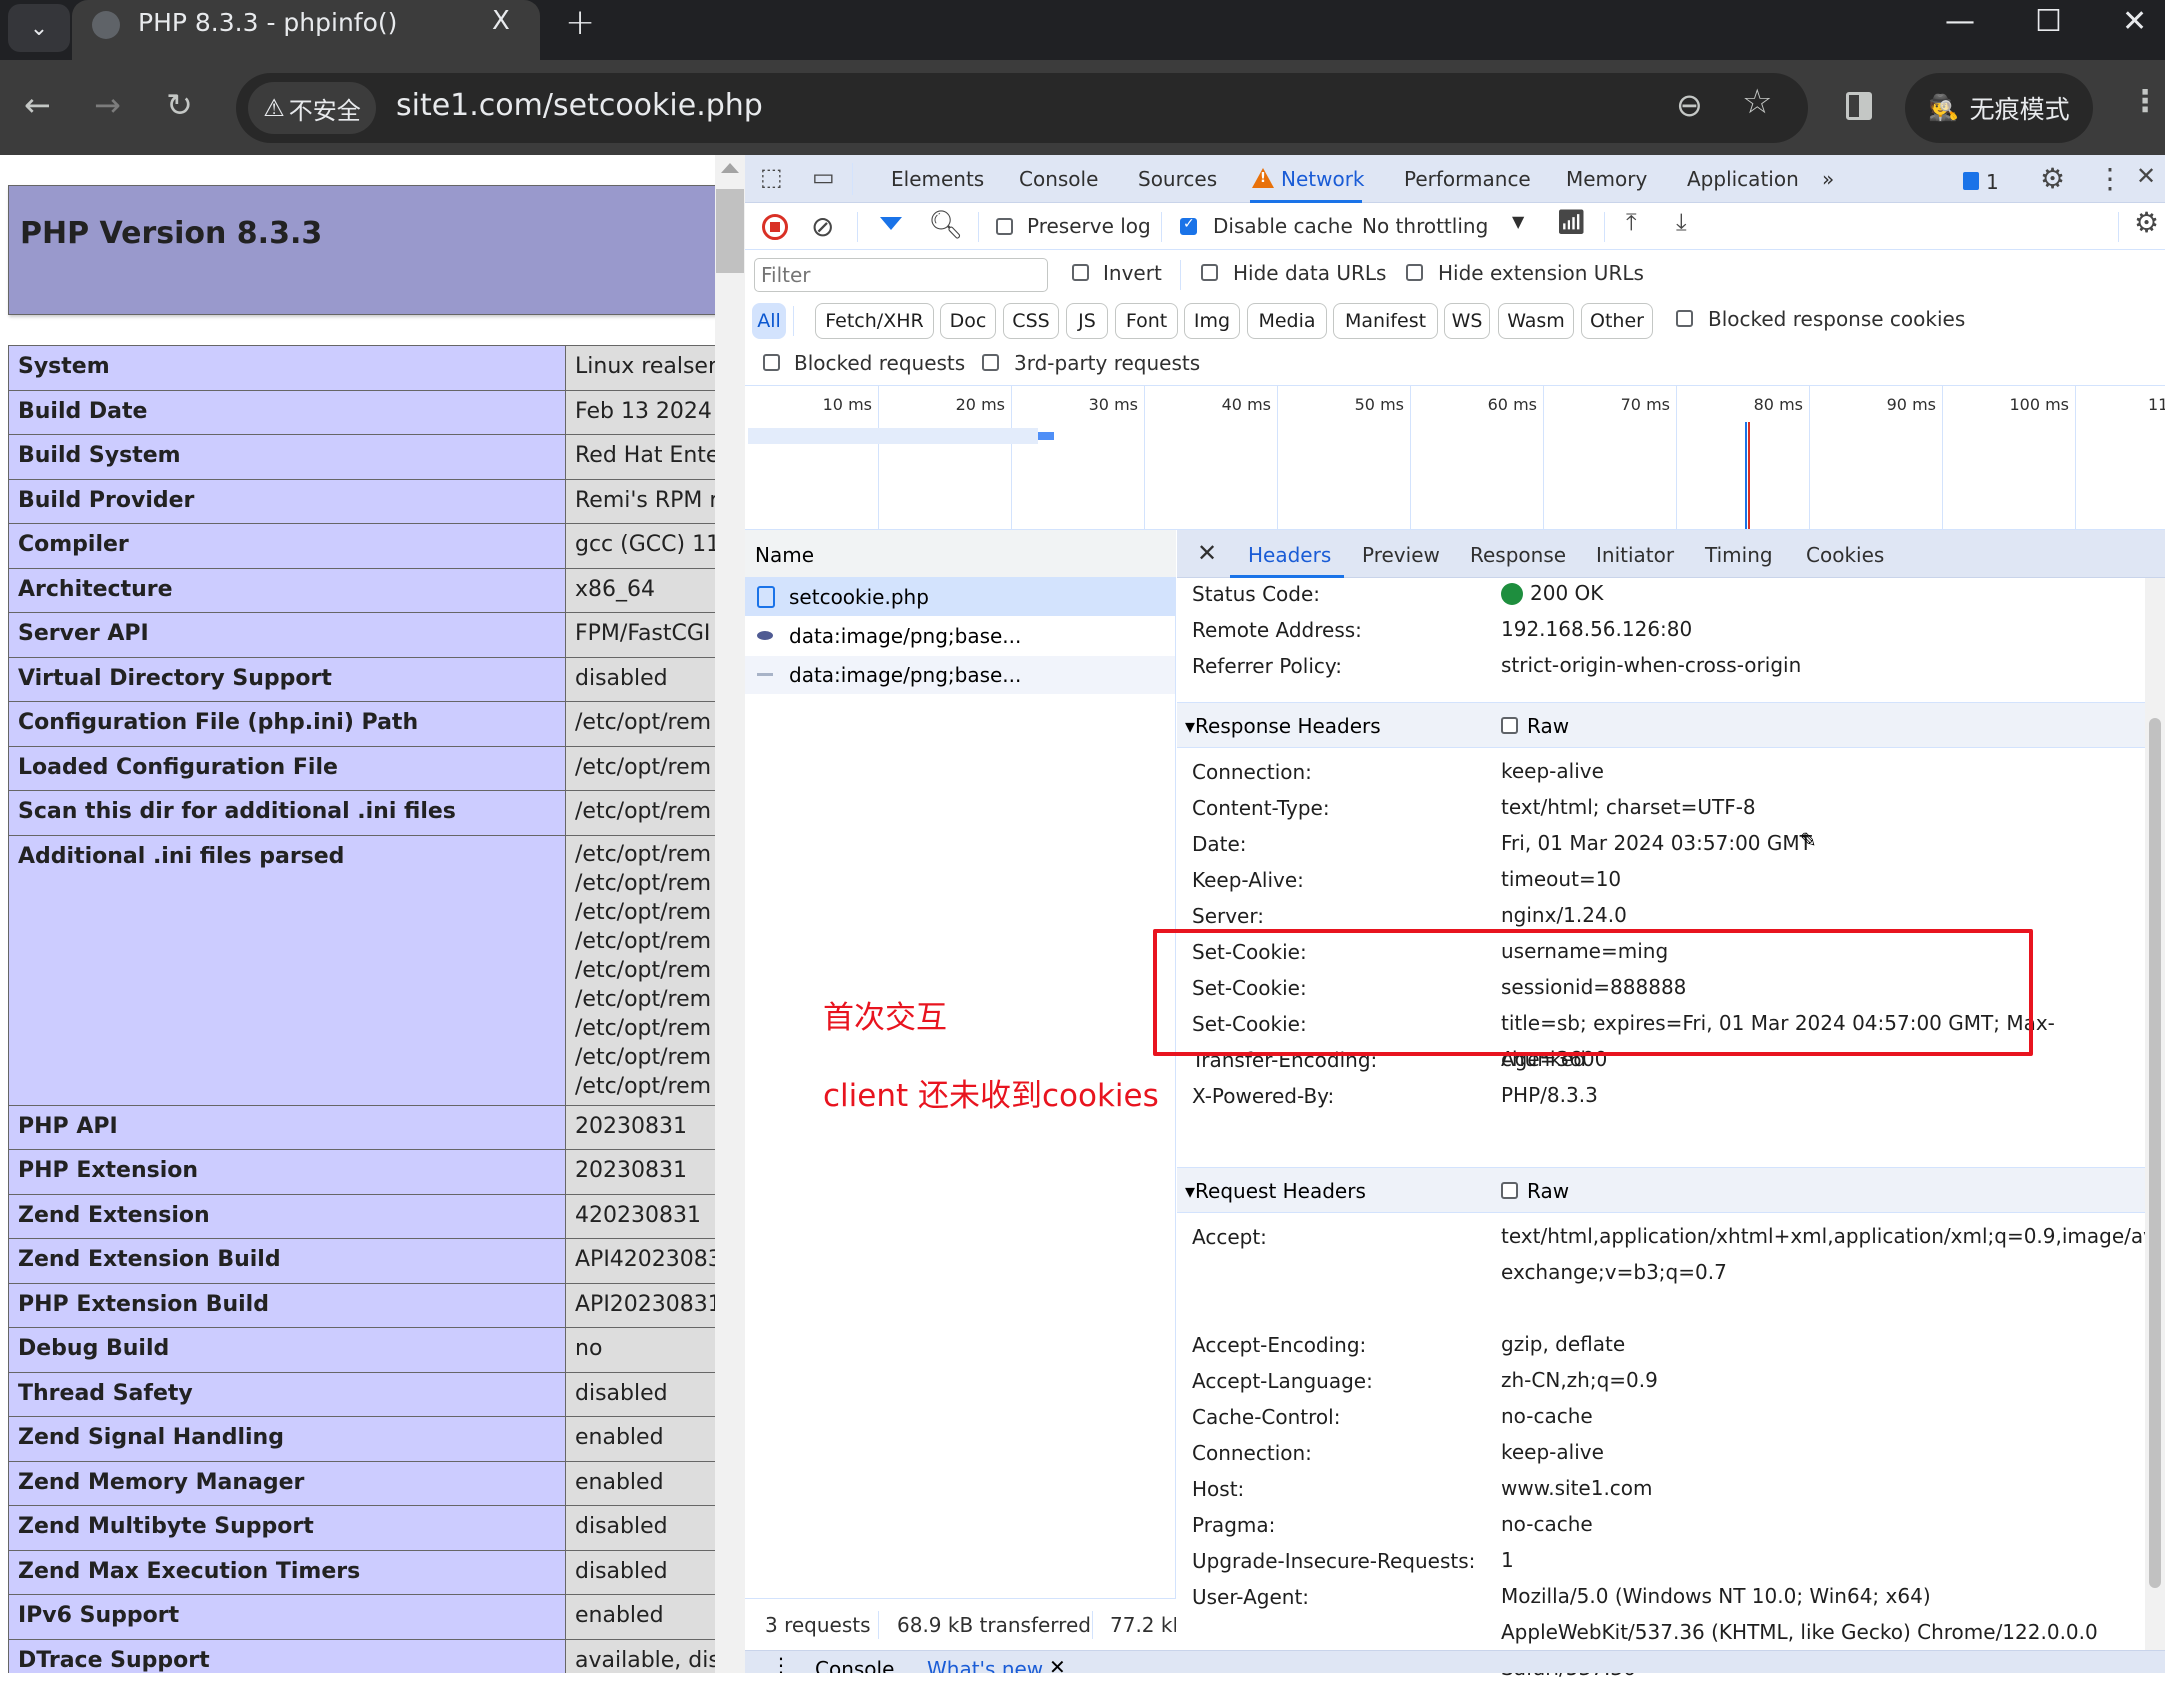 The image size is (2165, 1686). Describe the element at coordinates (1518, 221) in the screenshot. I see `dropdown-arrow-icon: ▼` at that location.